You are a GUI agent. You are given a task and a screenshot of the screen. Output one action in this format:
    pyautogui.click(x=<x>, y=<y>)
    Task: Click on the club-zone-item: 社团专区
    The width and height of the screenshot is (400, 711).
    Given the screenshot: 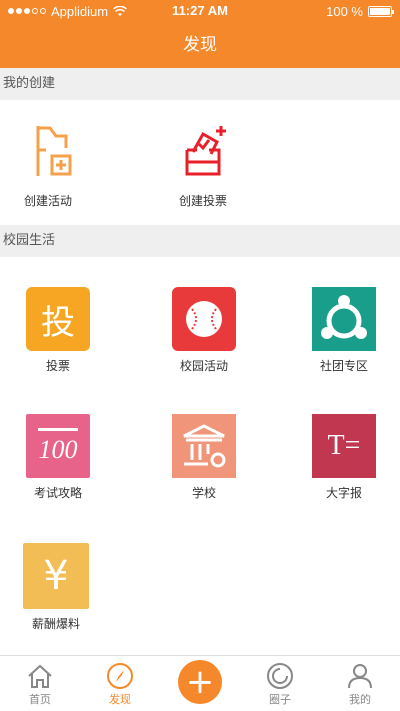 What is the action you would take?
    pyautogui.click(x=342, y=330)
    